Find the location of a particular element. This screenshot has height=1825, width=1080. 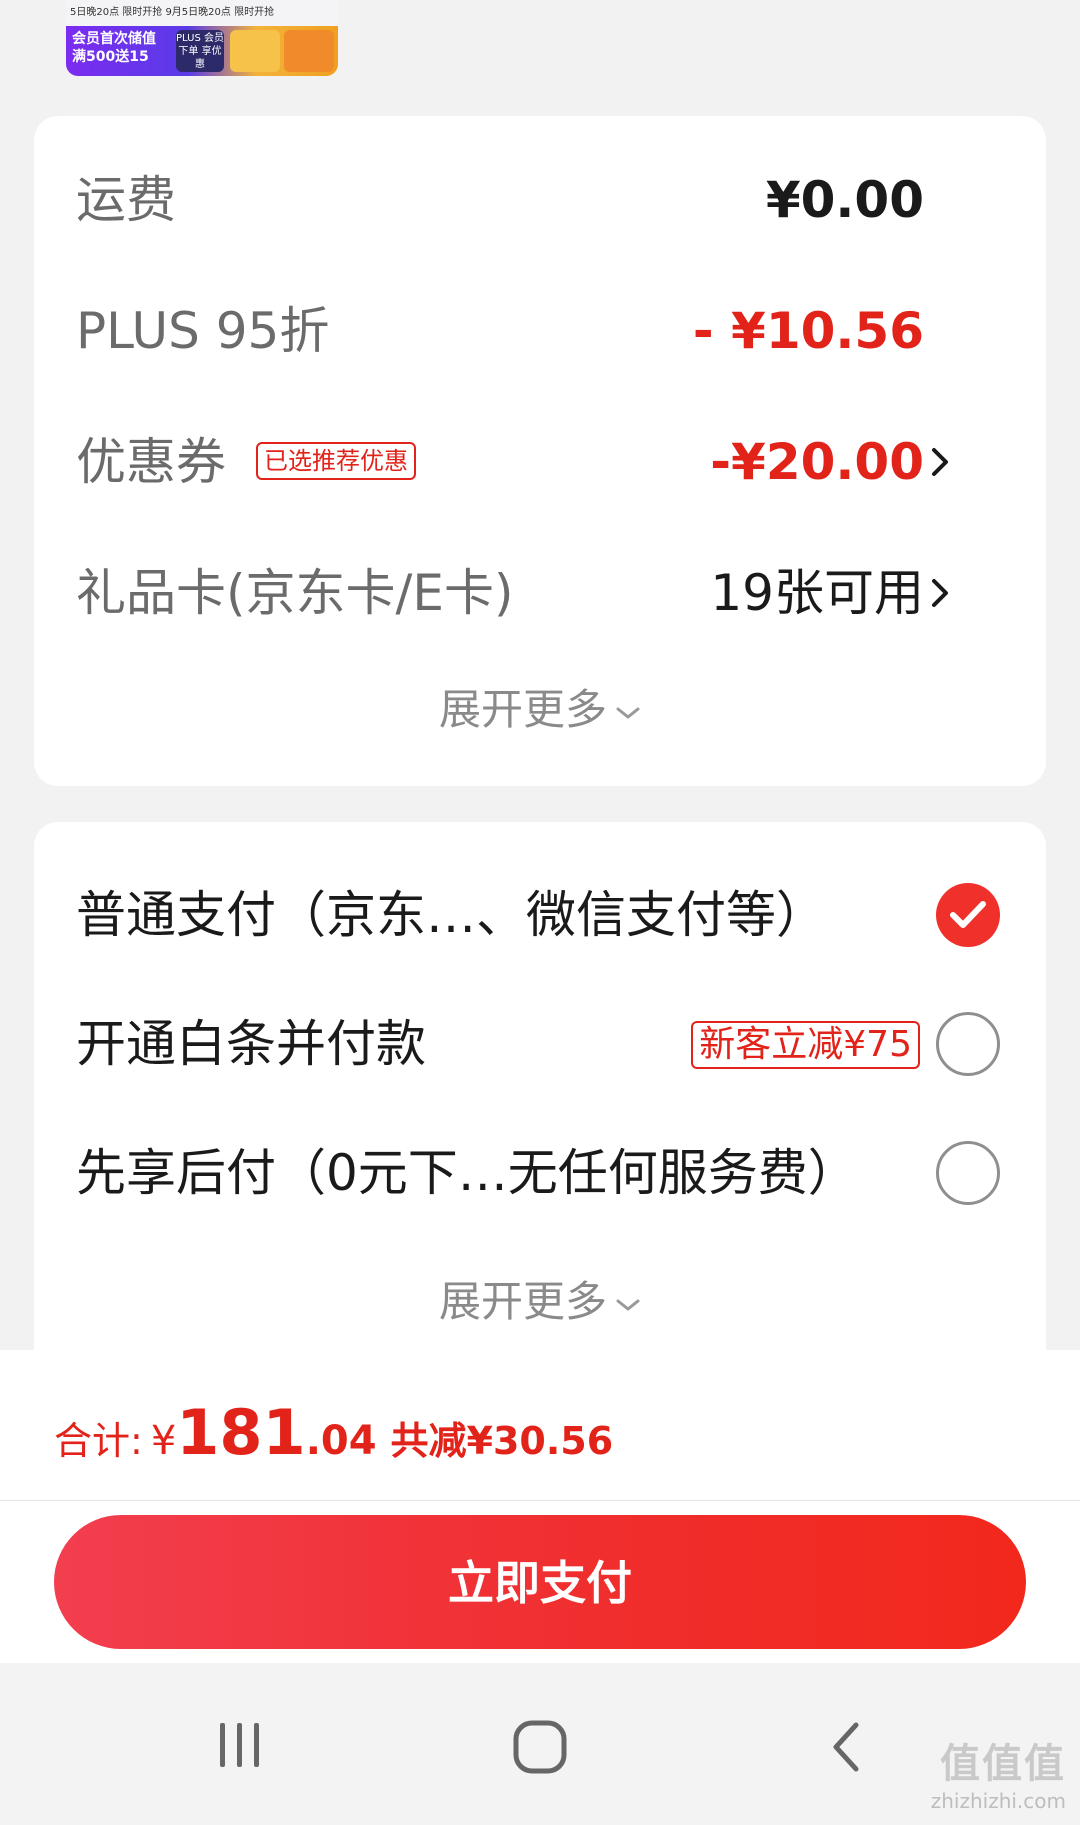

order-total-bar: 合计: ¥181.04 共减¥30.56 is located at coordinates (540, 1425).